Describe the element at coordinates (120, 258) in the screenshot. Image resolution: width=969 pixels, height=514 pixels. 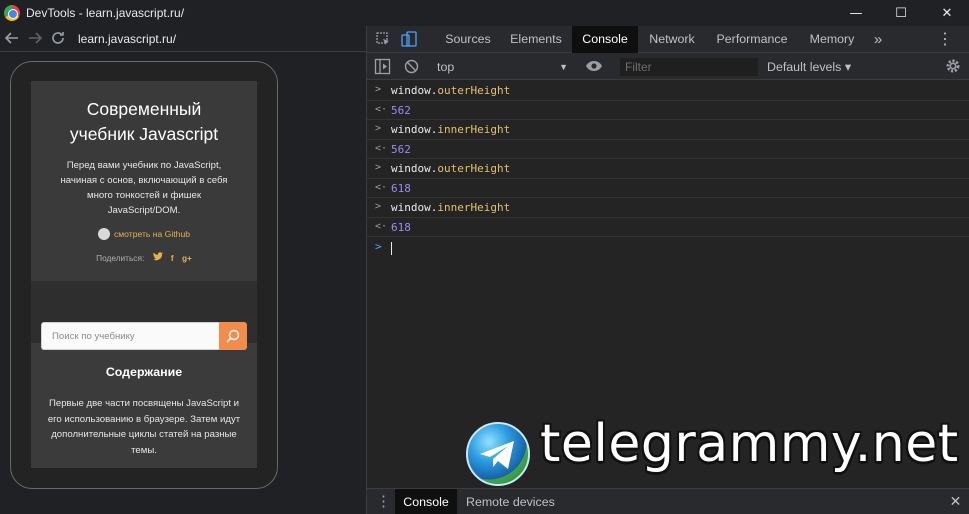
I see `share-label: Поделиться:` at that location.